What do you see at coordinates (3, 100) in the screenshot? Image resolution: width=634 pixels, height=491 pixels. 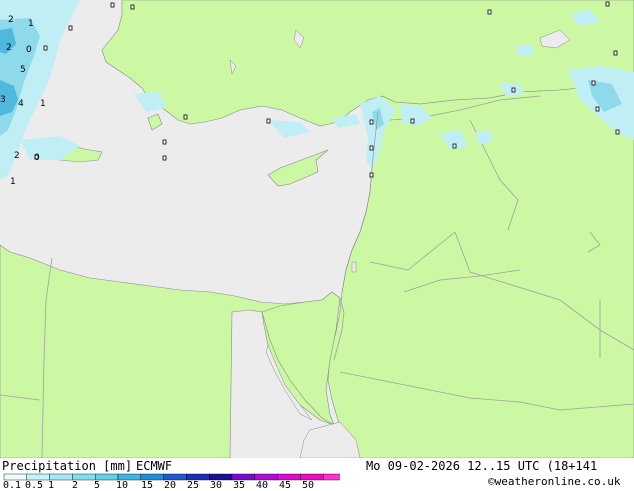 I see `point-label: 3` at bounding box center [3, 100].